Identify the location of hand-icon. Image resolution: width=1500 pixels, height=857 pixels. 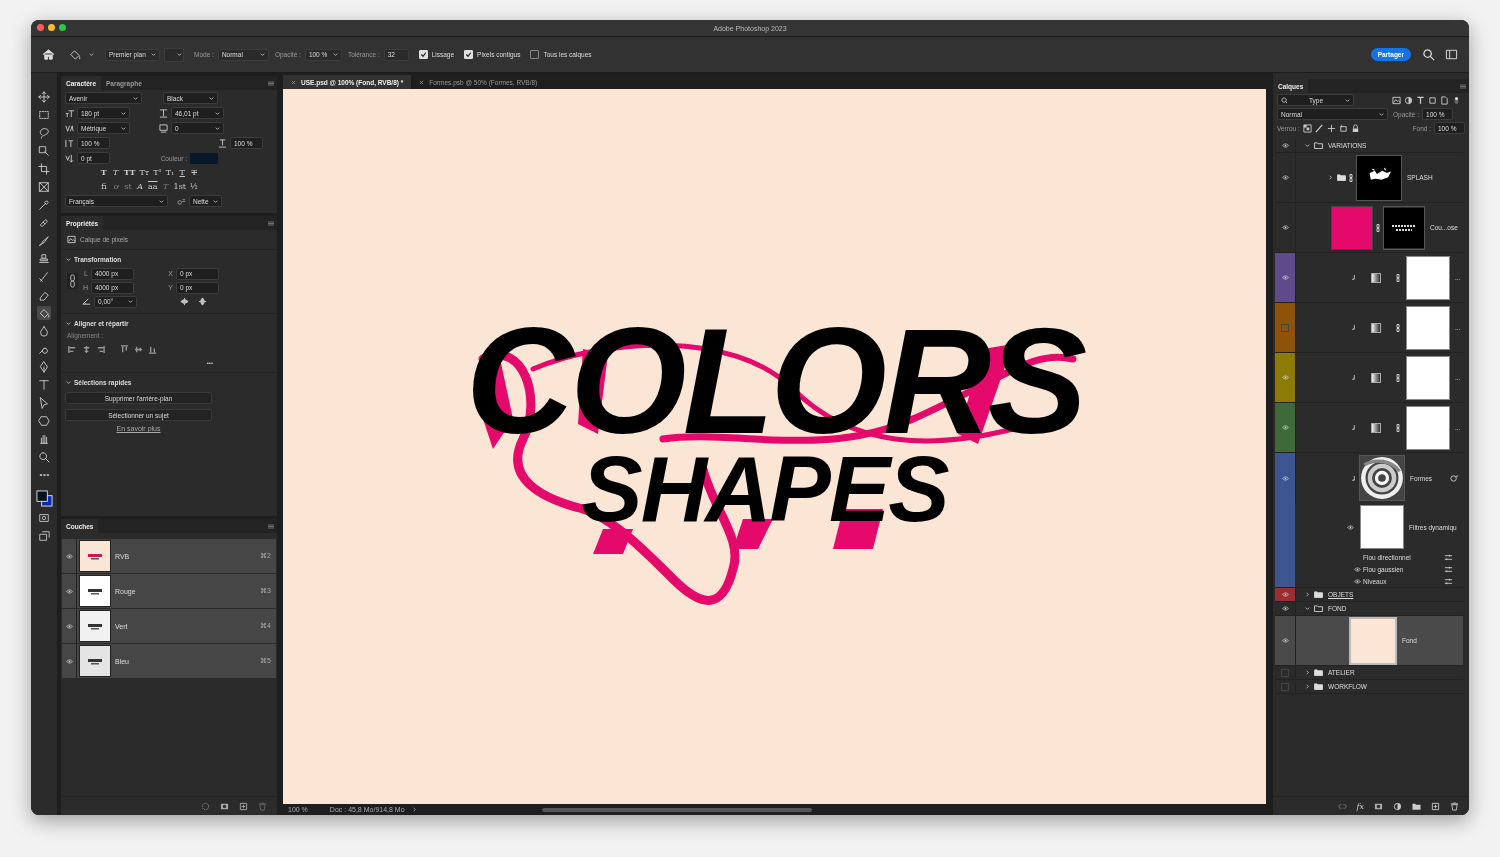
(44, 439).